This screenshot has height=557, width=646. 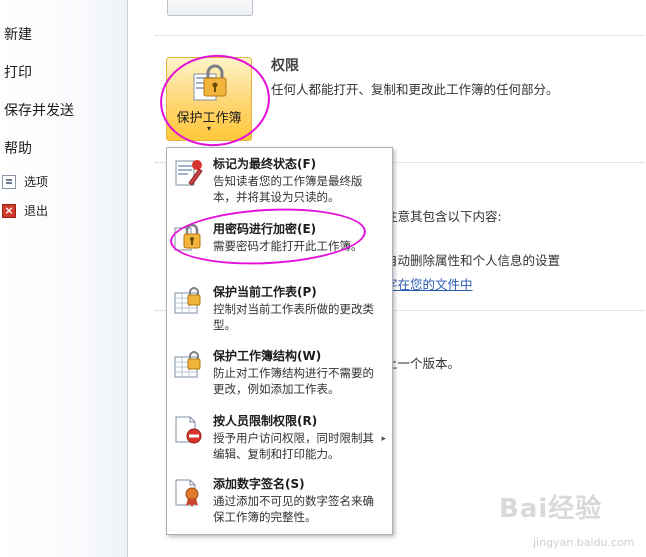 I want to click on menu-item-encrypt-password: 用密码进行加密(E) 需要密码才能打开此工作簿。, so click(x=279, y=240).